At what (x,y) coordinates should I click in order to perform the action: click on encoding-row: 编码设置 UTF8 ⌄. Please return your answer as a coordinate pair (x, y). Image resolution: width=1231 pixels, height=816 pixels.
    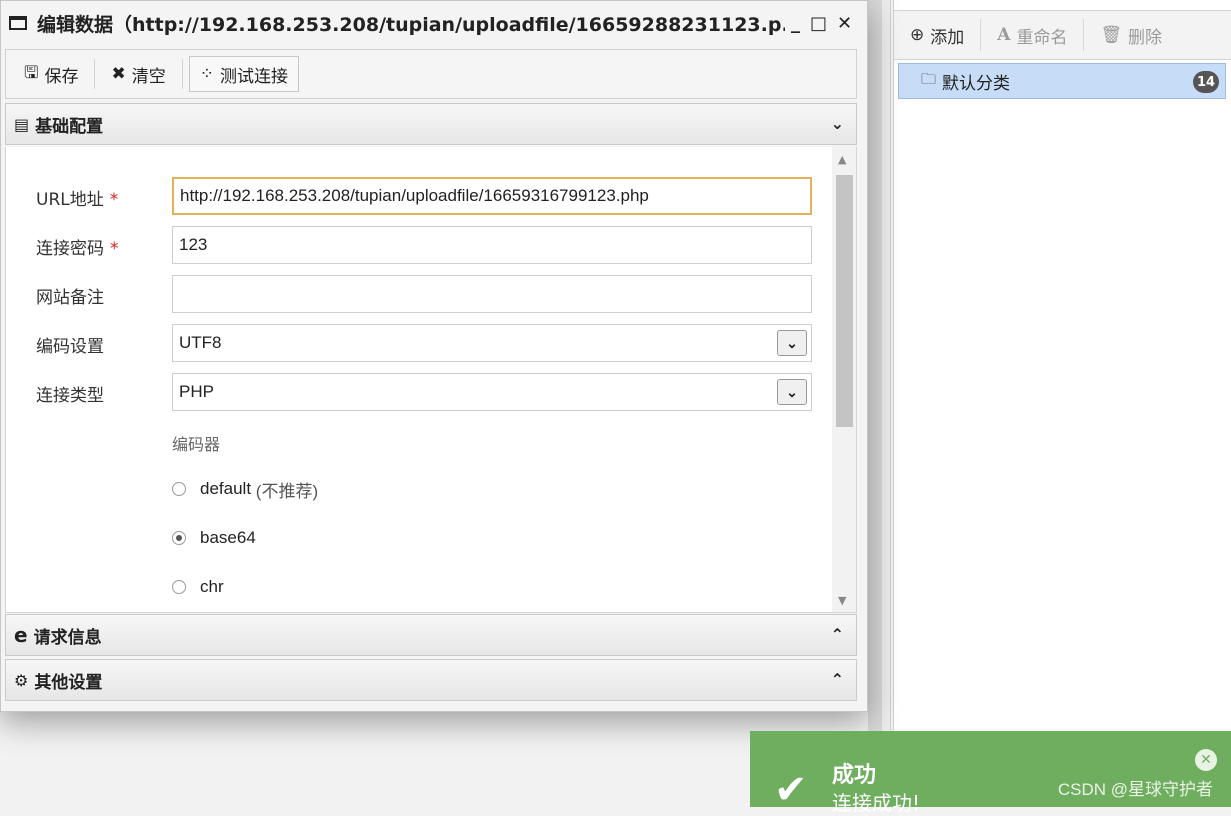
    Looking at the image, I should click on (421, 344).